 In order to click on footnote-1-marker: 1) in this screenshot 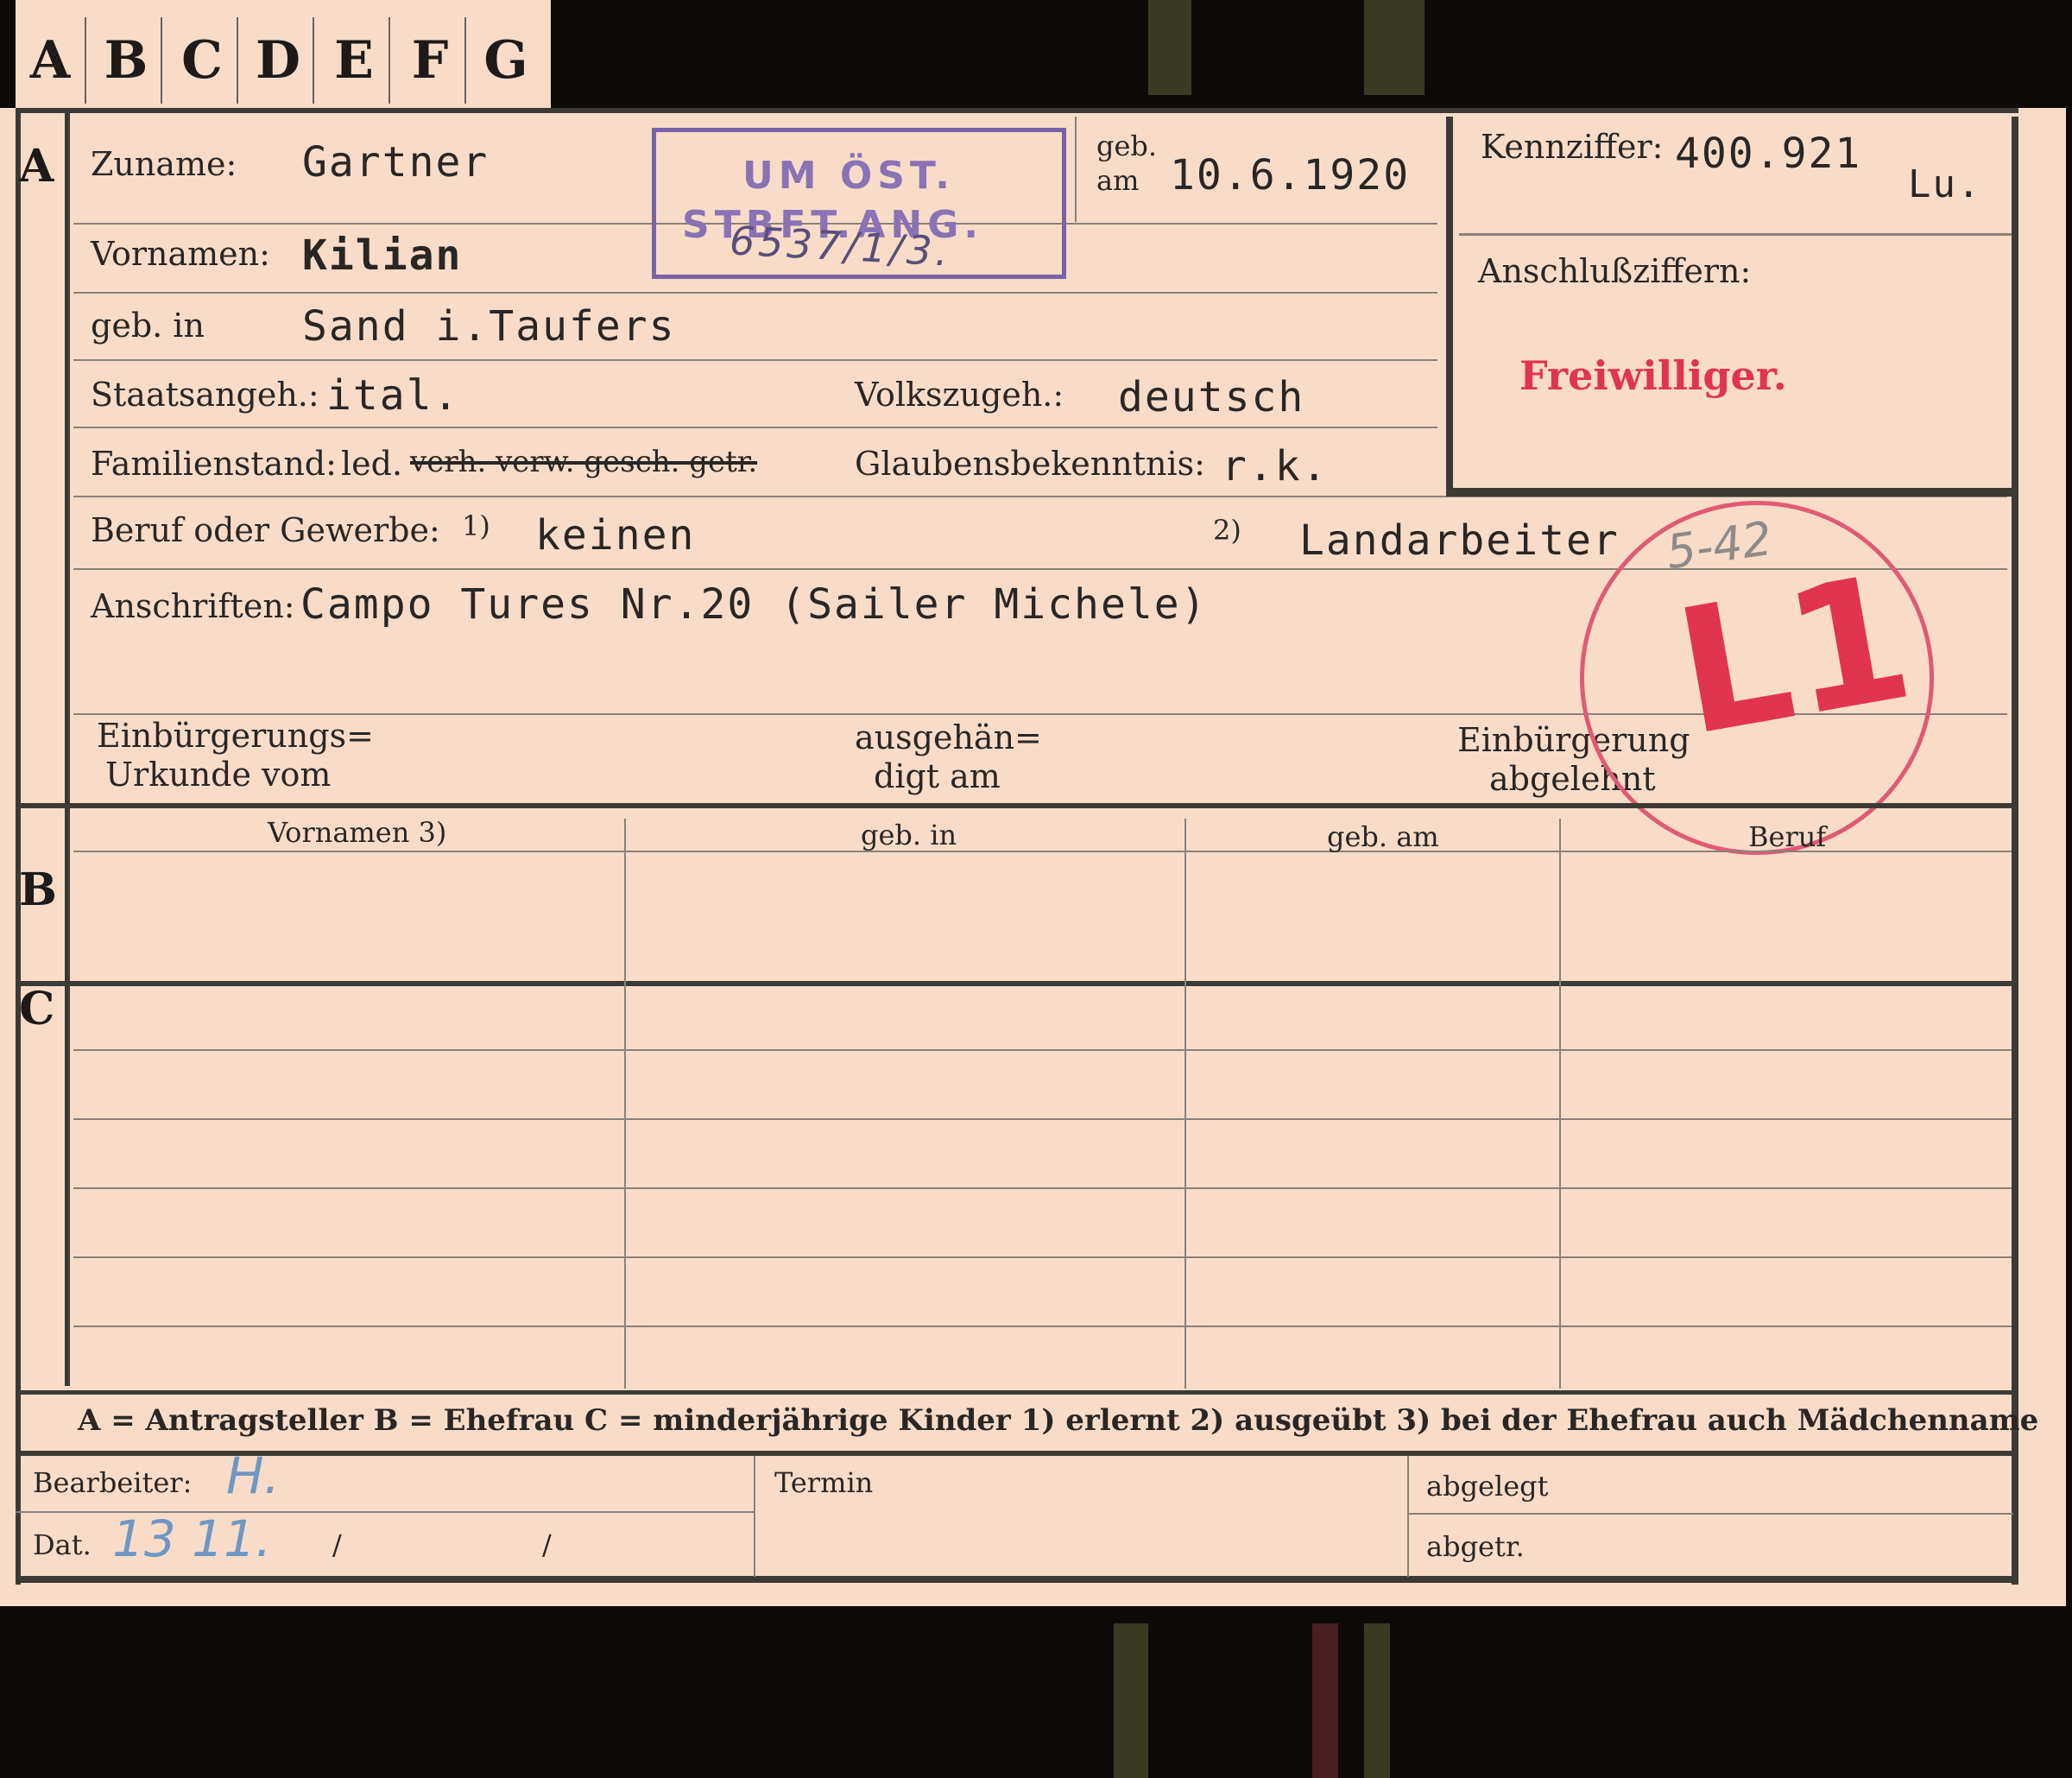, I will do `click(476, 526)`.